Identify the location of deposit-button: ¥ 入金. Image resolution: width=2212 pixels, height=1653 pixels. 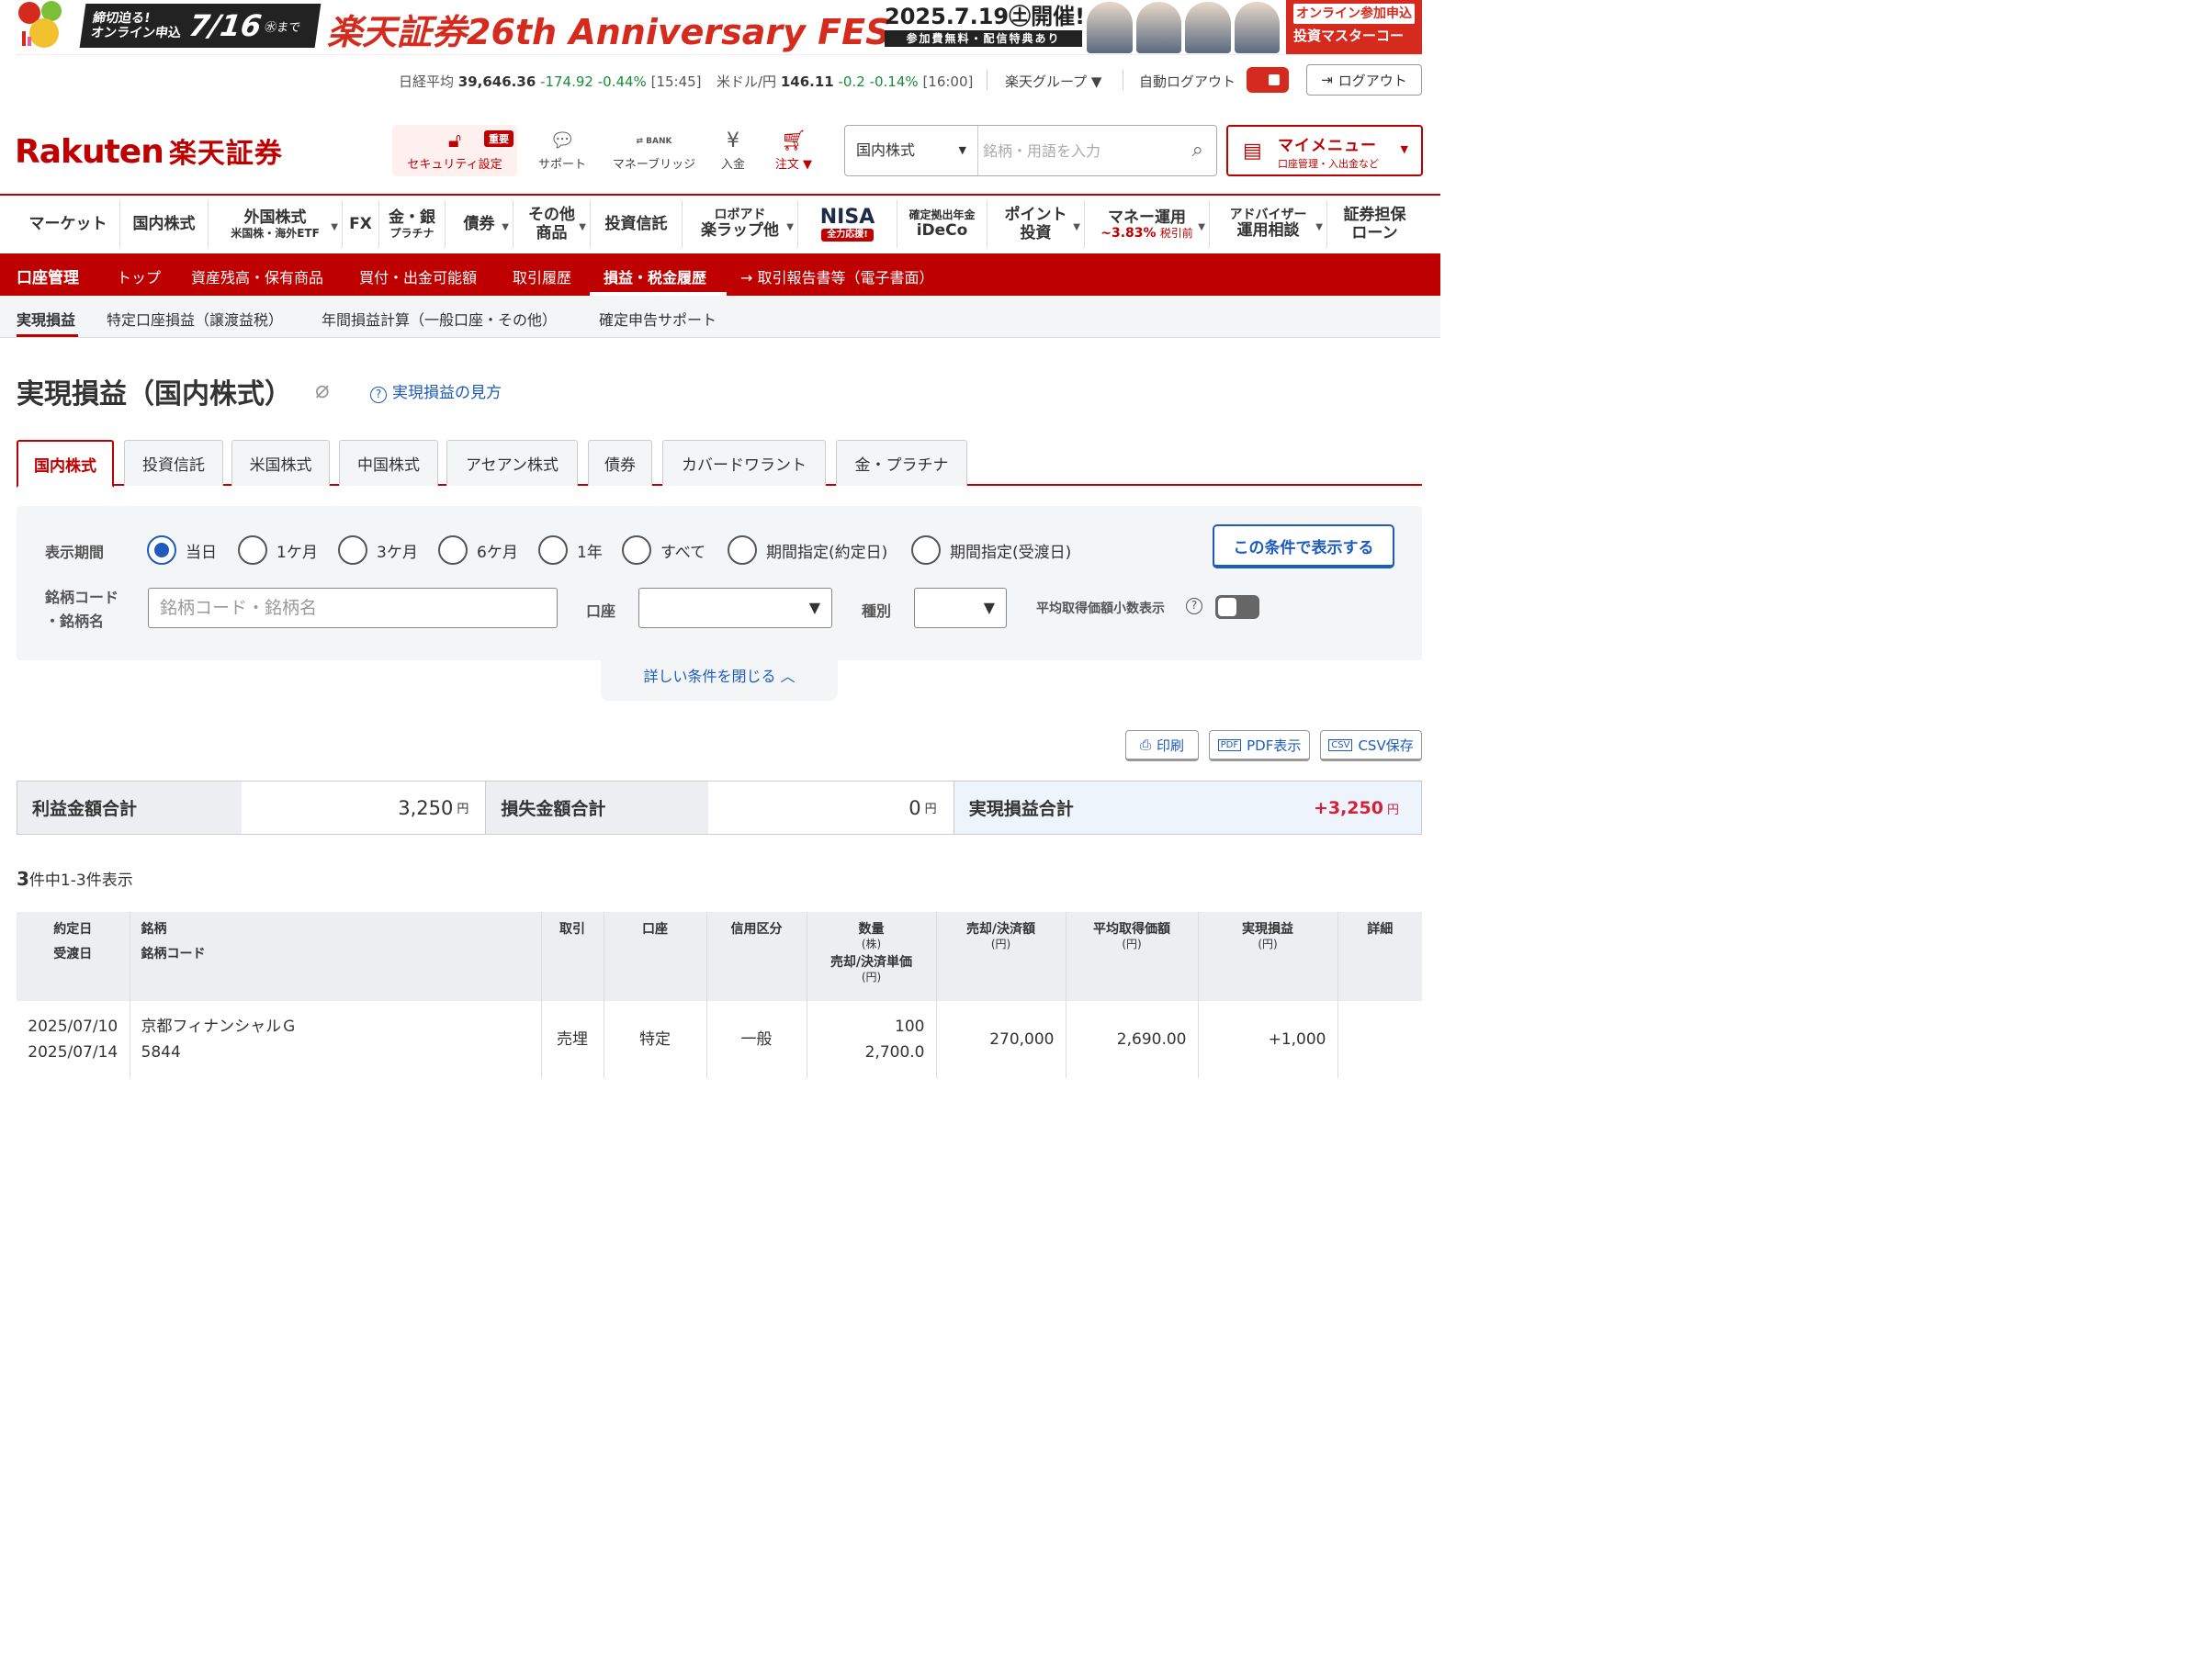
(733, 150).